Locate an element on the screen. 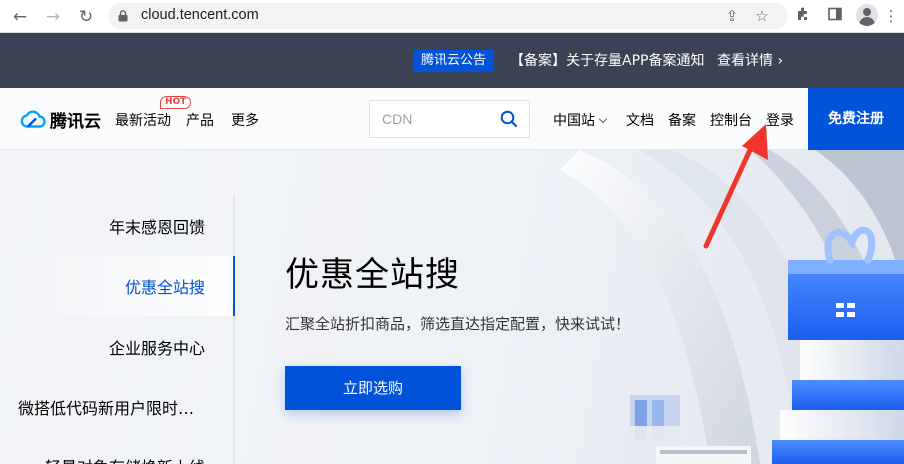 This screenshot has width=904, height=464. site-search is located at coordinates (449, 119).